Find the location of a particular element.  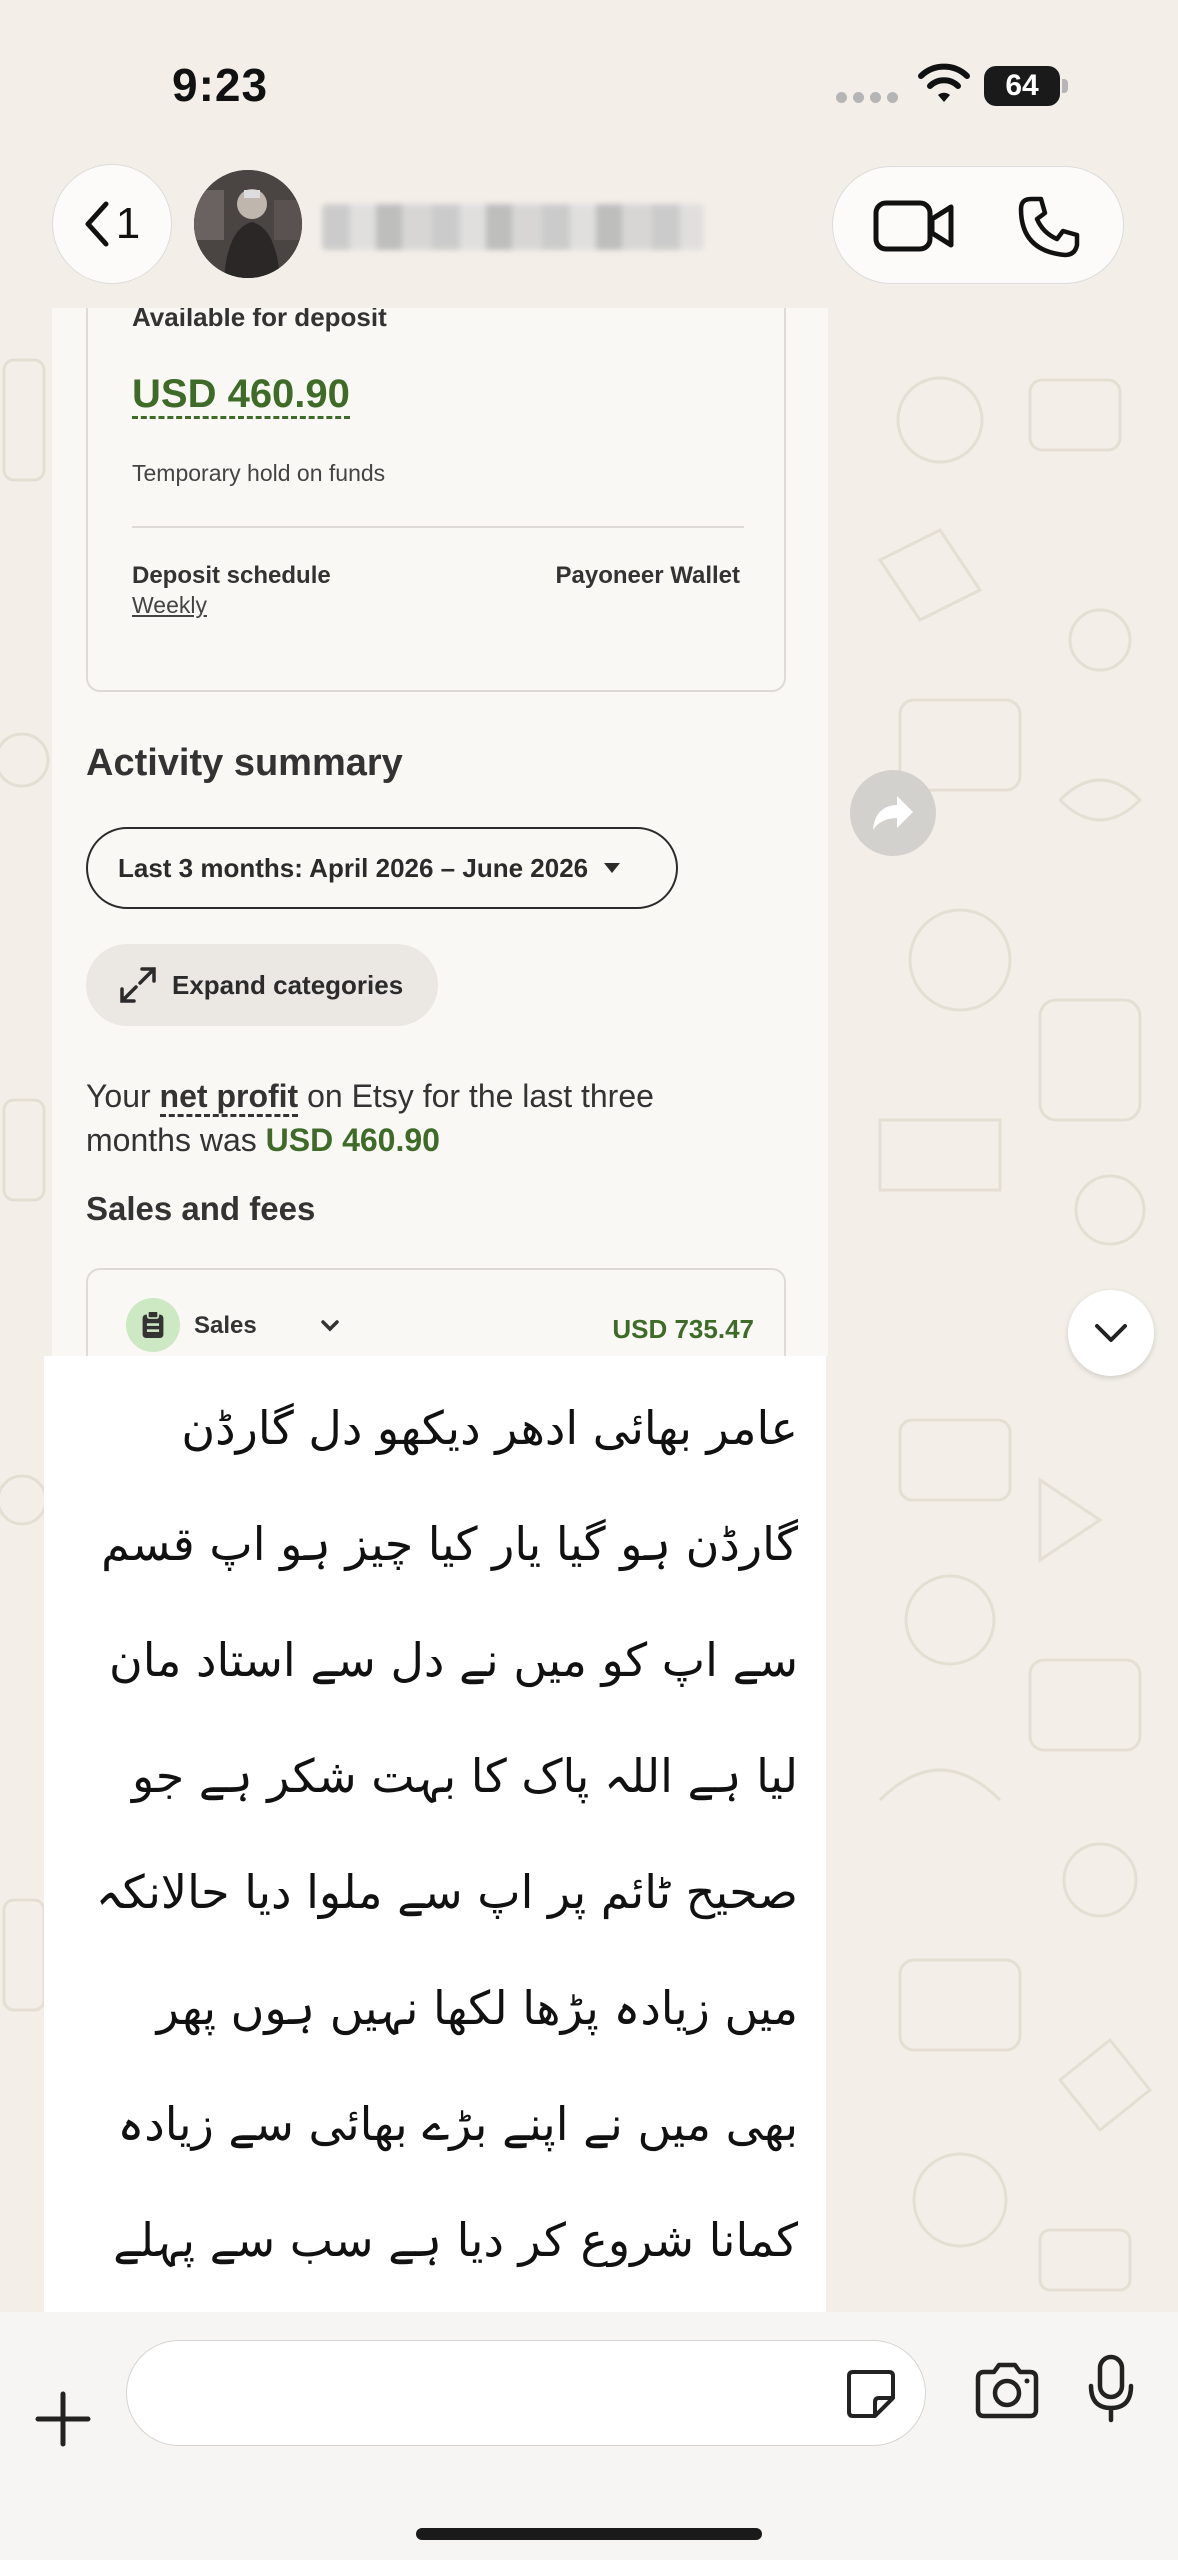

microphone-icon is located at coordinates (1111, 2389).